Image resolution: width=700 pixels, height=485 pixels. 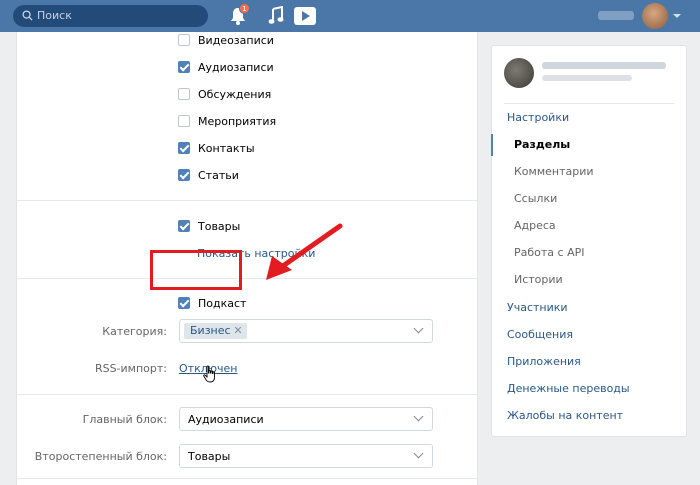 What do you see at coordinates (544, 361) in the screenshot?
I see `sidebar-item-label: Приложения` at bounding box center [544, 361].